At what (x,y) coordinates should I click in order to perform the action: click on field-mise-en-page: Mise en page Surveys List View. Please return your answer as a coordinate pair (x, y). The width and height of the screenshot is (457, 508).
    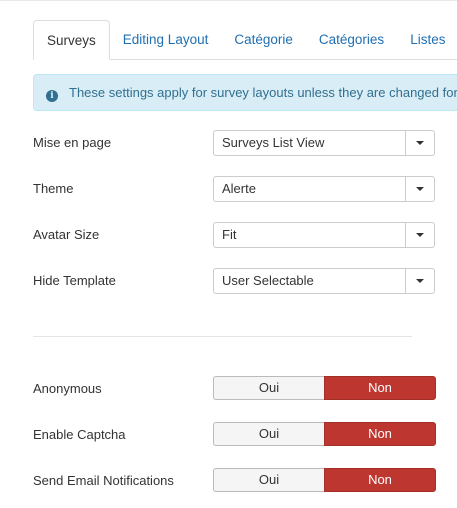
    Looking at the image, I should click on (238, 143).